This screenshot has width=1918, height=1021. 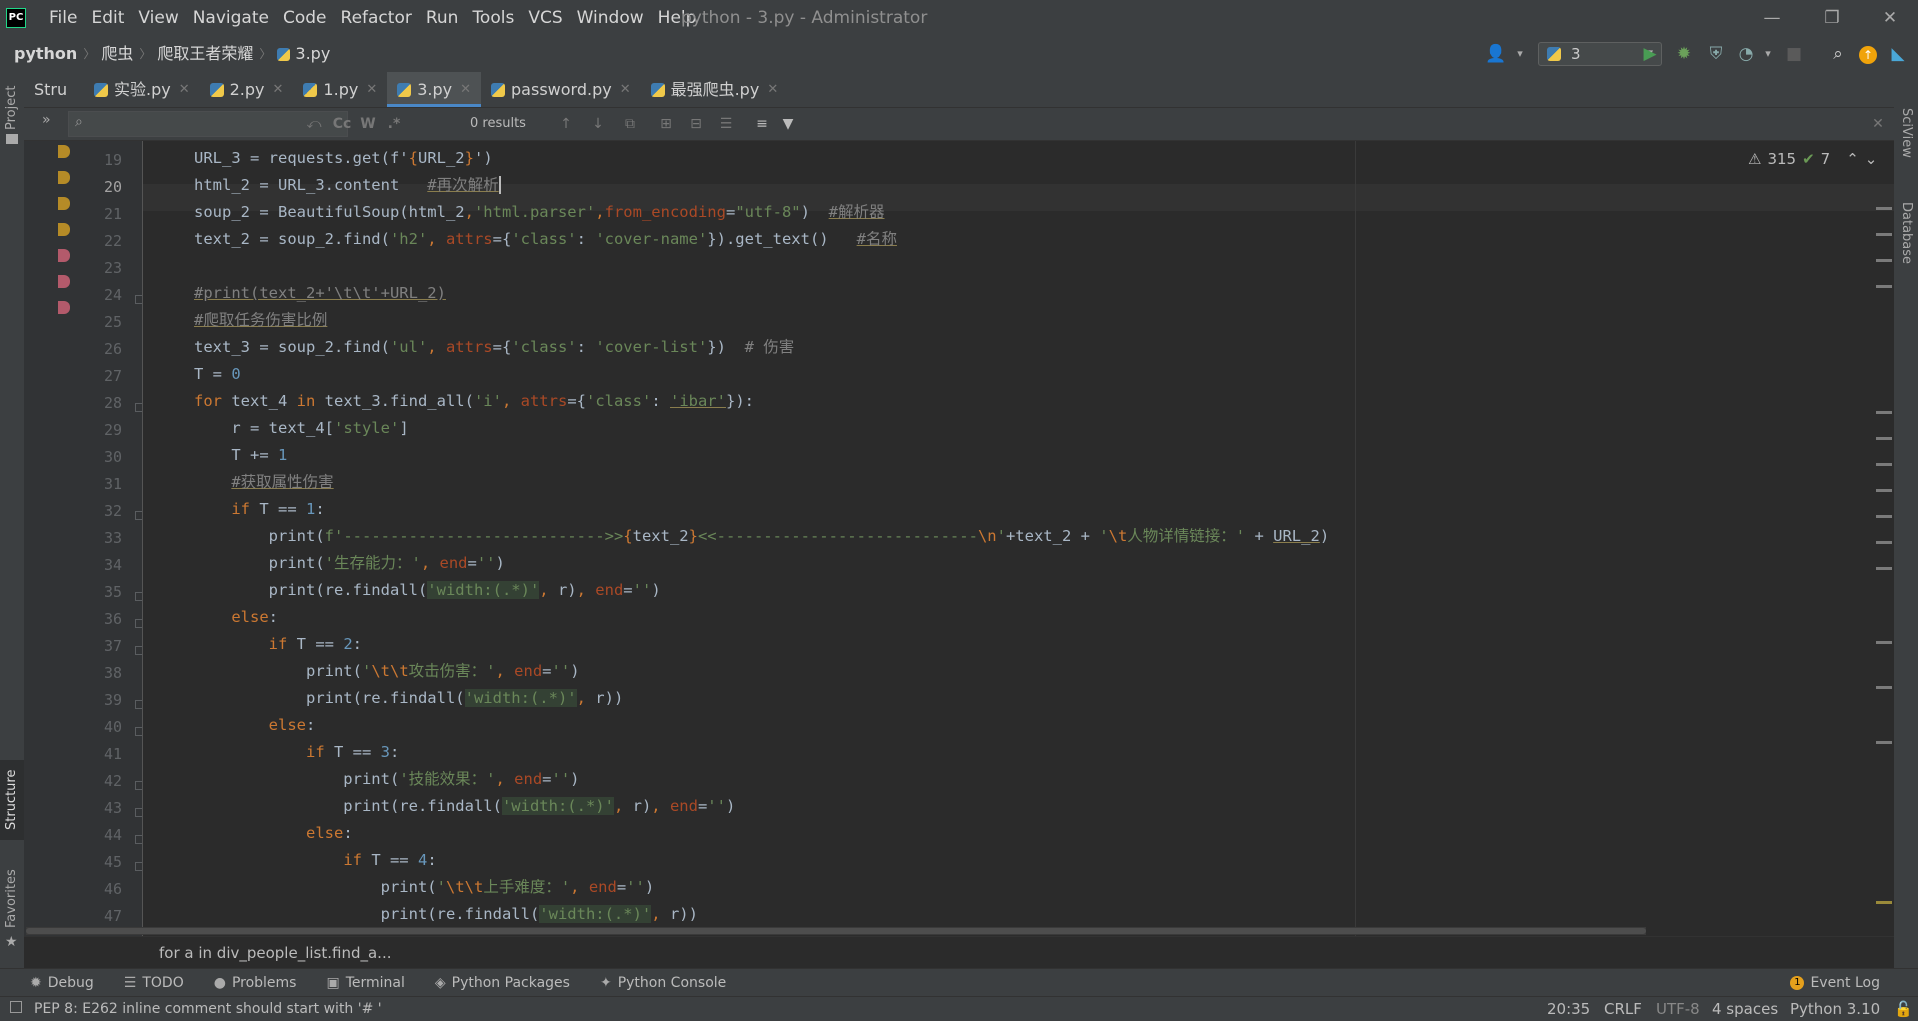 What do you see at coordinates (1906, 233) in the screenshot?
I see `database-tool-button: Database` at bounding box center [1906, 233].